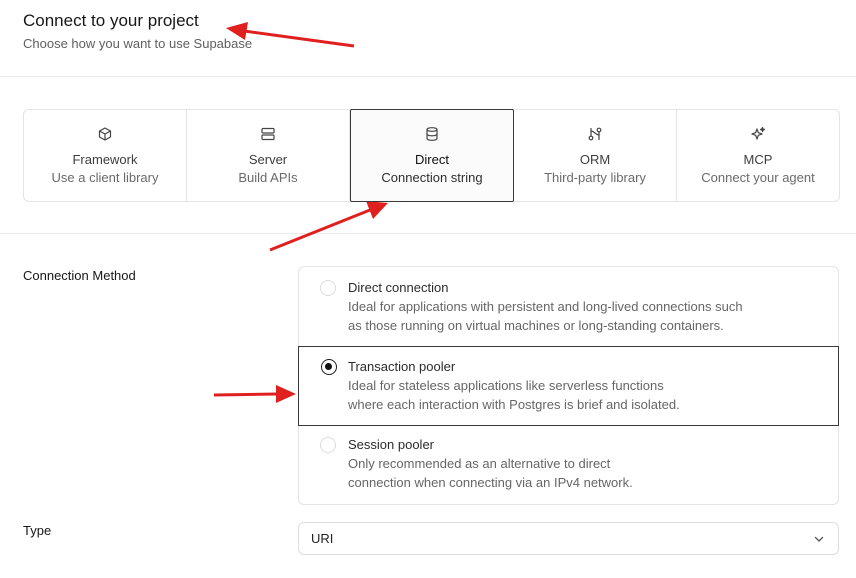  Describe the element at coordinates (758, 133) in the screenshot. I see `sparkles-icon` at that location.